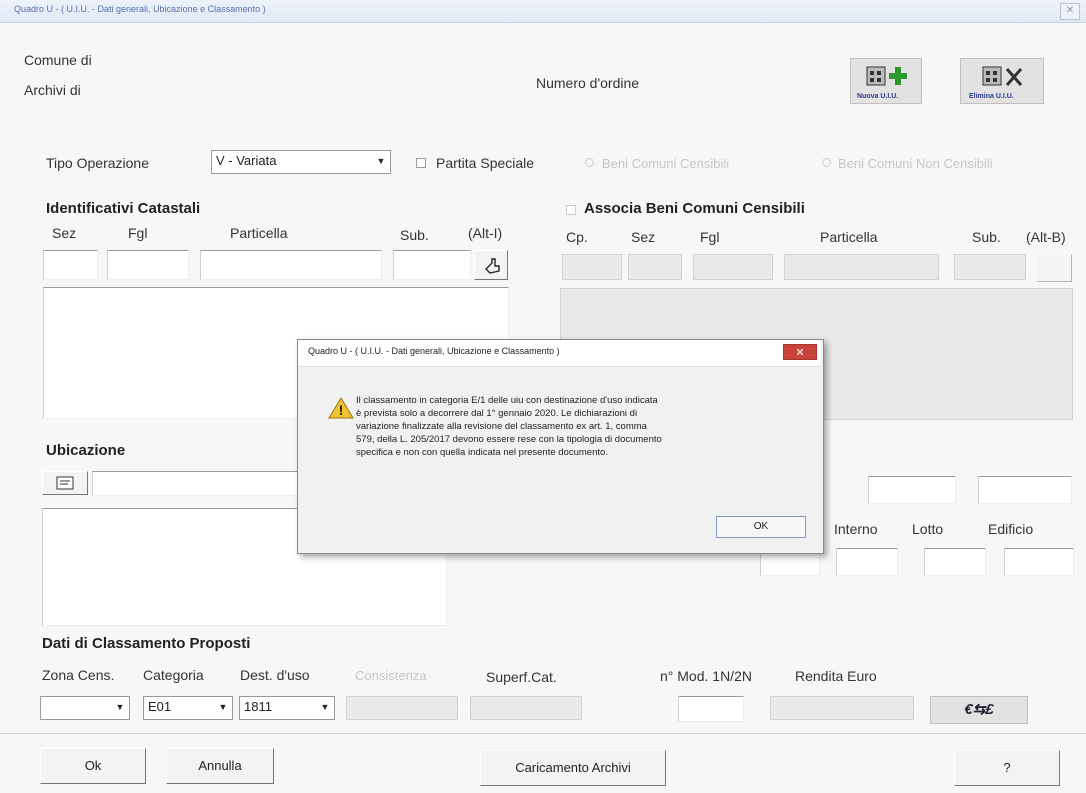  What do you see at coordinates (710, 237) in the screenshot?
I see `associa-col-fgl: Fgl` at bounding box center [710, 237].